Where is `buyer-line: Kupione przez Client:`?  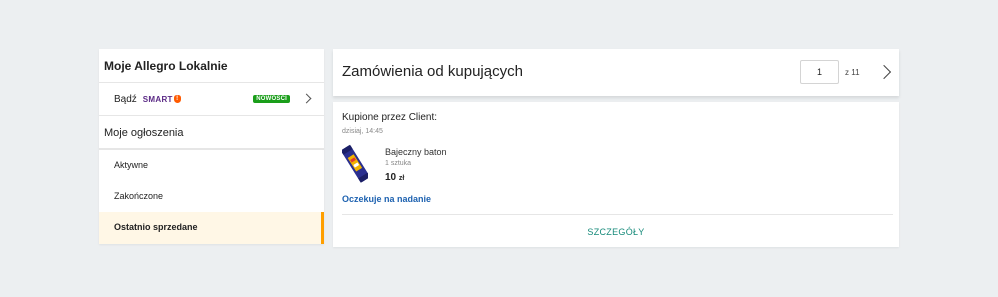
buyer-line: Kupione przez Client: is located at coordinates (390, 117).